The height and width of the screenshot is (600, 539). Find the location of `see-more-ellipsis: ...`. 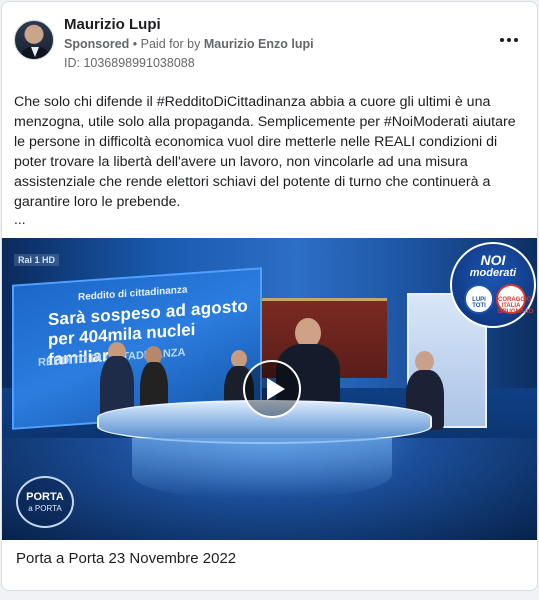

see-more-ellipsis: ... is located at coordinates (20, 219).